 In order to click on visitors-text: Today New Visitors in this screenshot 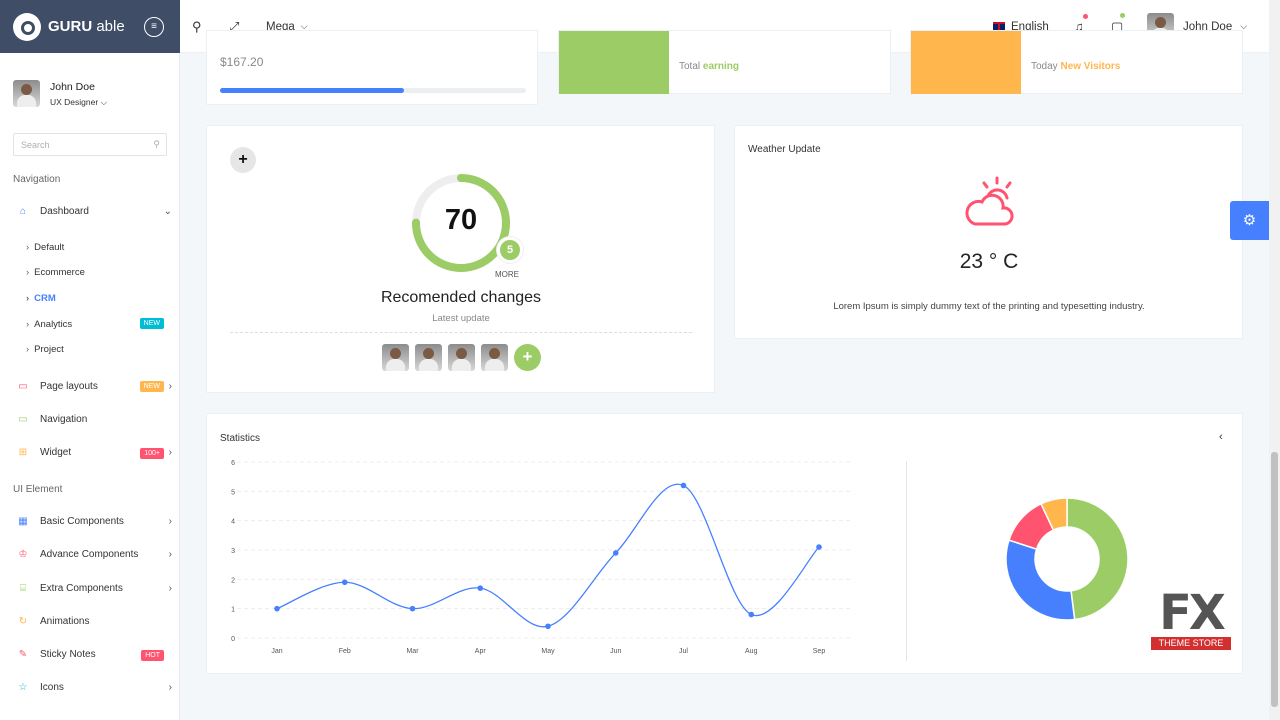, I will do `click(1076, 66)`.